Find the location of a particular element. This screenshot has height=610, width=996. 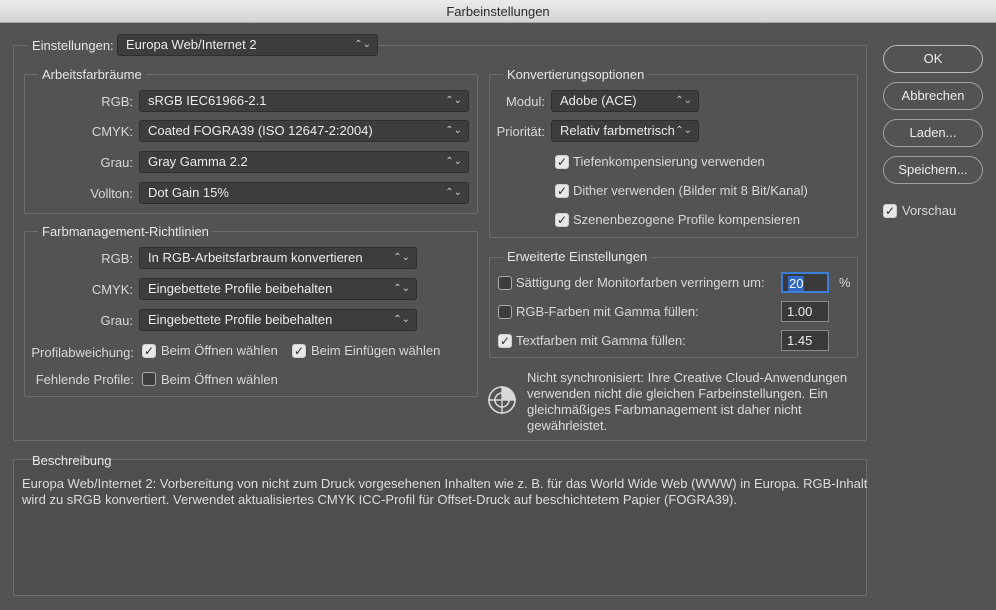

ws-spot-label: Vollton: is located at coordinates (111, 193).